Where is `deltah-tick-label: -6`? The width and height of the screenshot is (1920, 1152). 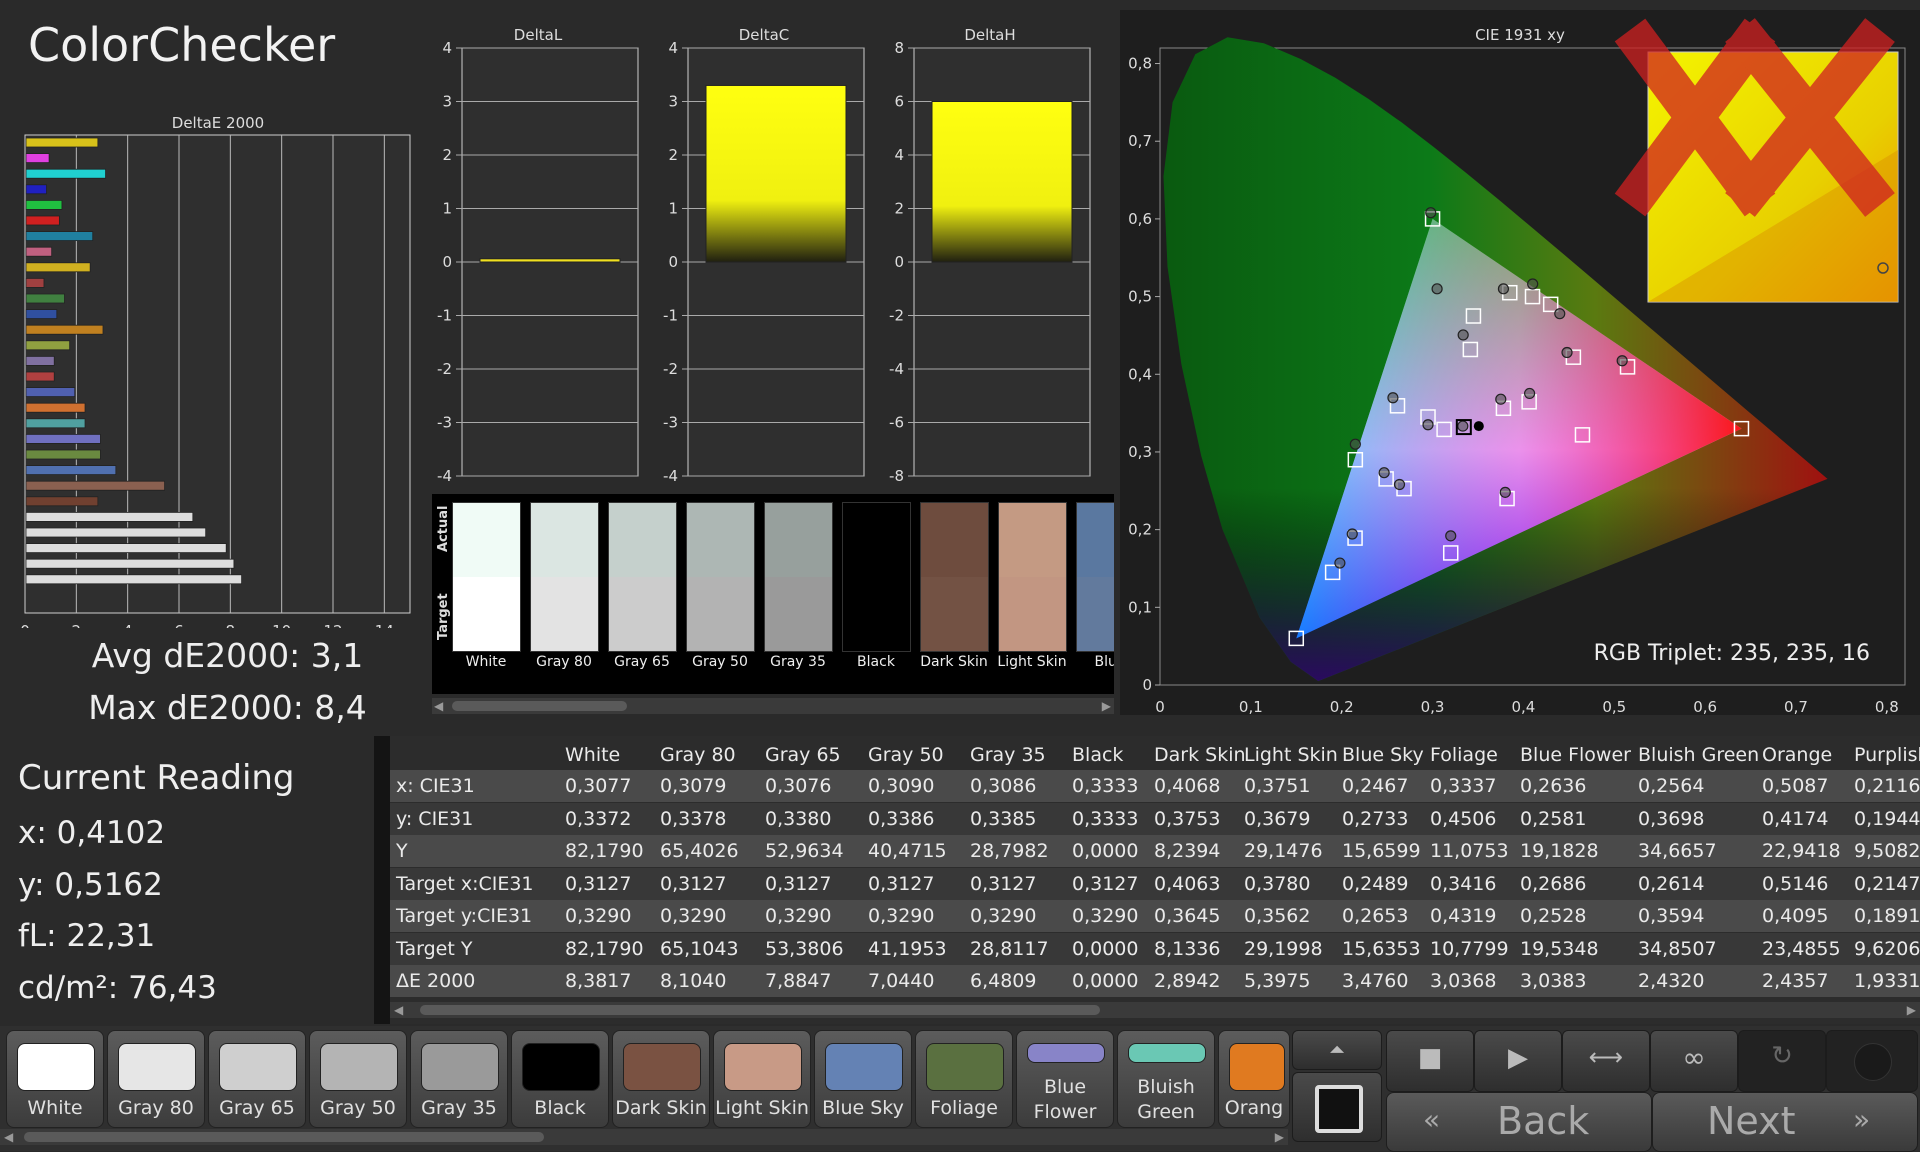
deltah-tick-label: -6 is located at coordinates (896, 423).